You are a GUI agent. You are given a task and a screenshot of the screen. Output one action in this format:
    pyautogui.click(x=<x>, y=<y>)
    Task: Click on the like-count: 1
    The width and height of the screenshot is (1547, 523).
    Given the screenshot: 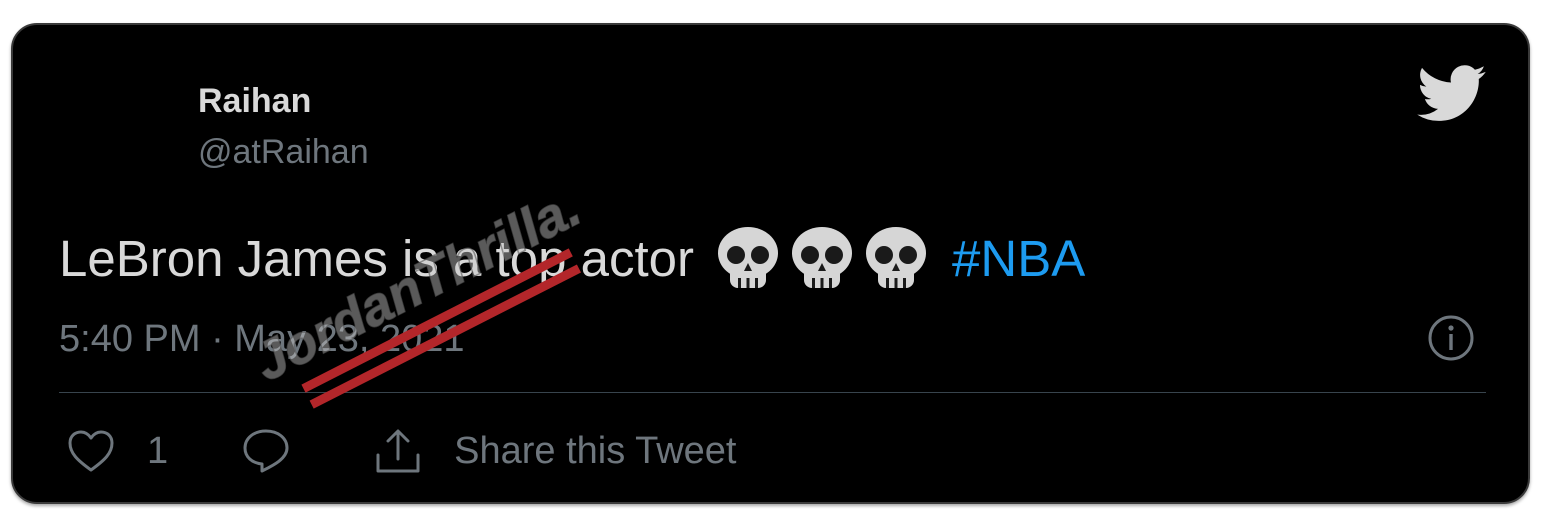 What is the action you would take?
    pyautogui.click(x=158, y=450)
    